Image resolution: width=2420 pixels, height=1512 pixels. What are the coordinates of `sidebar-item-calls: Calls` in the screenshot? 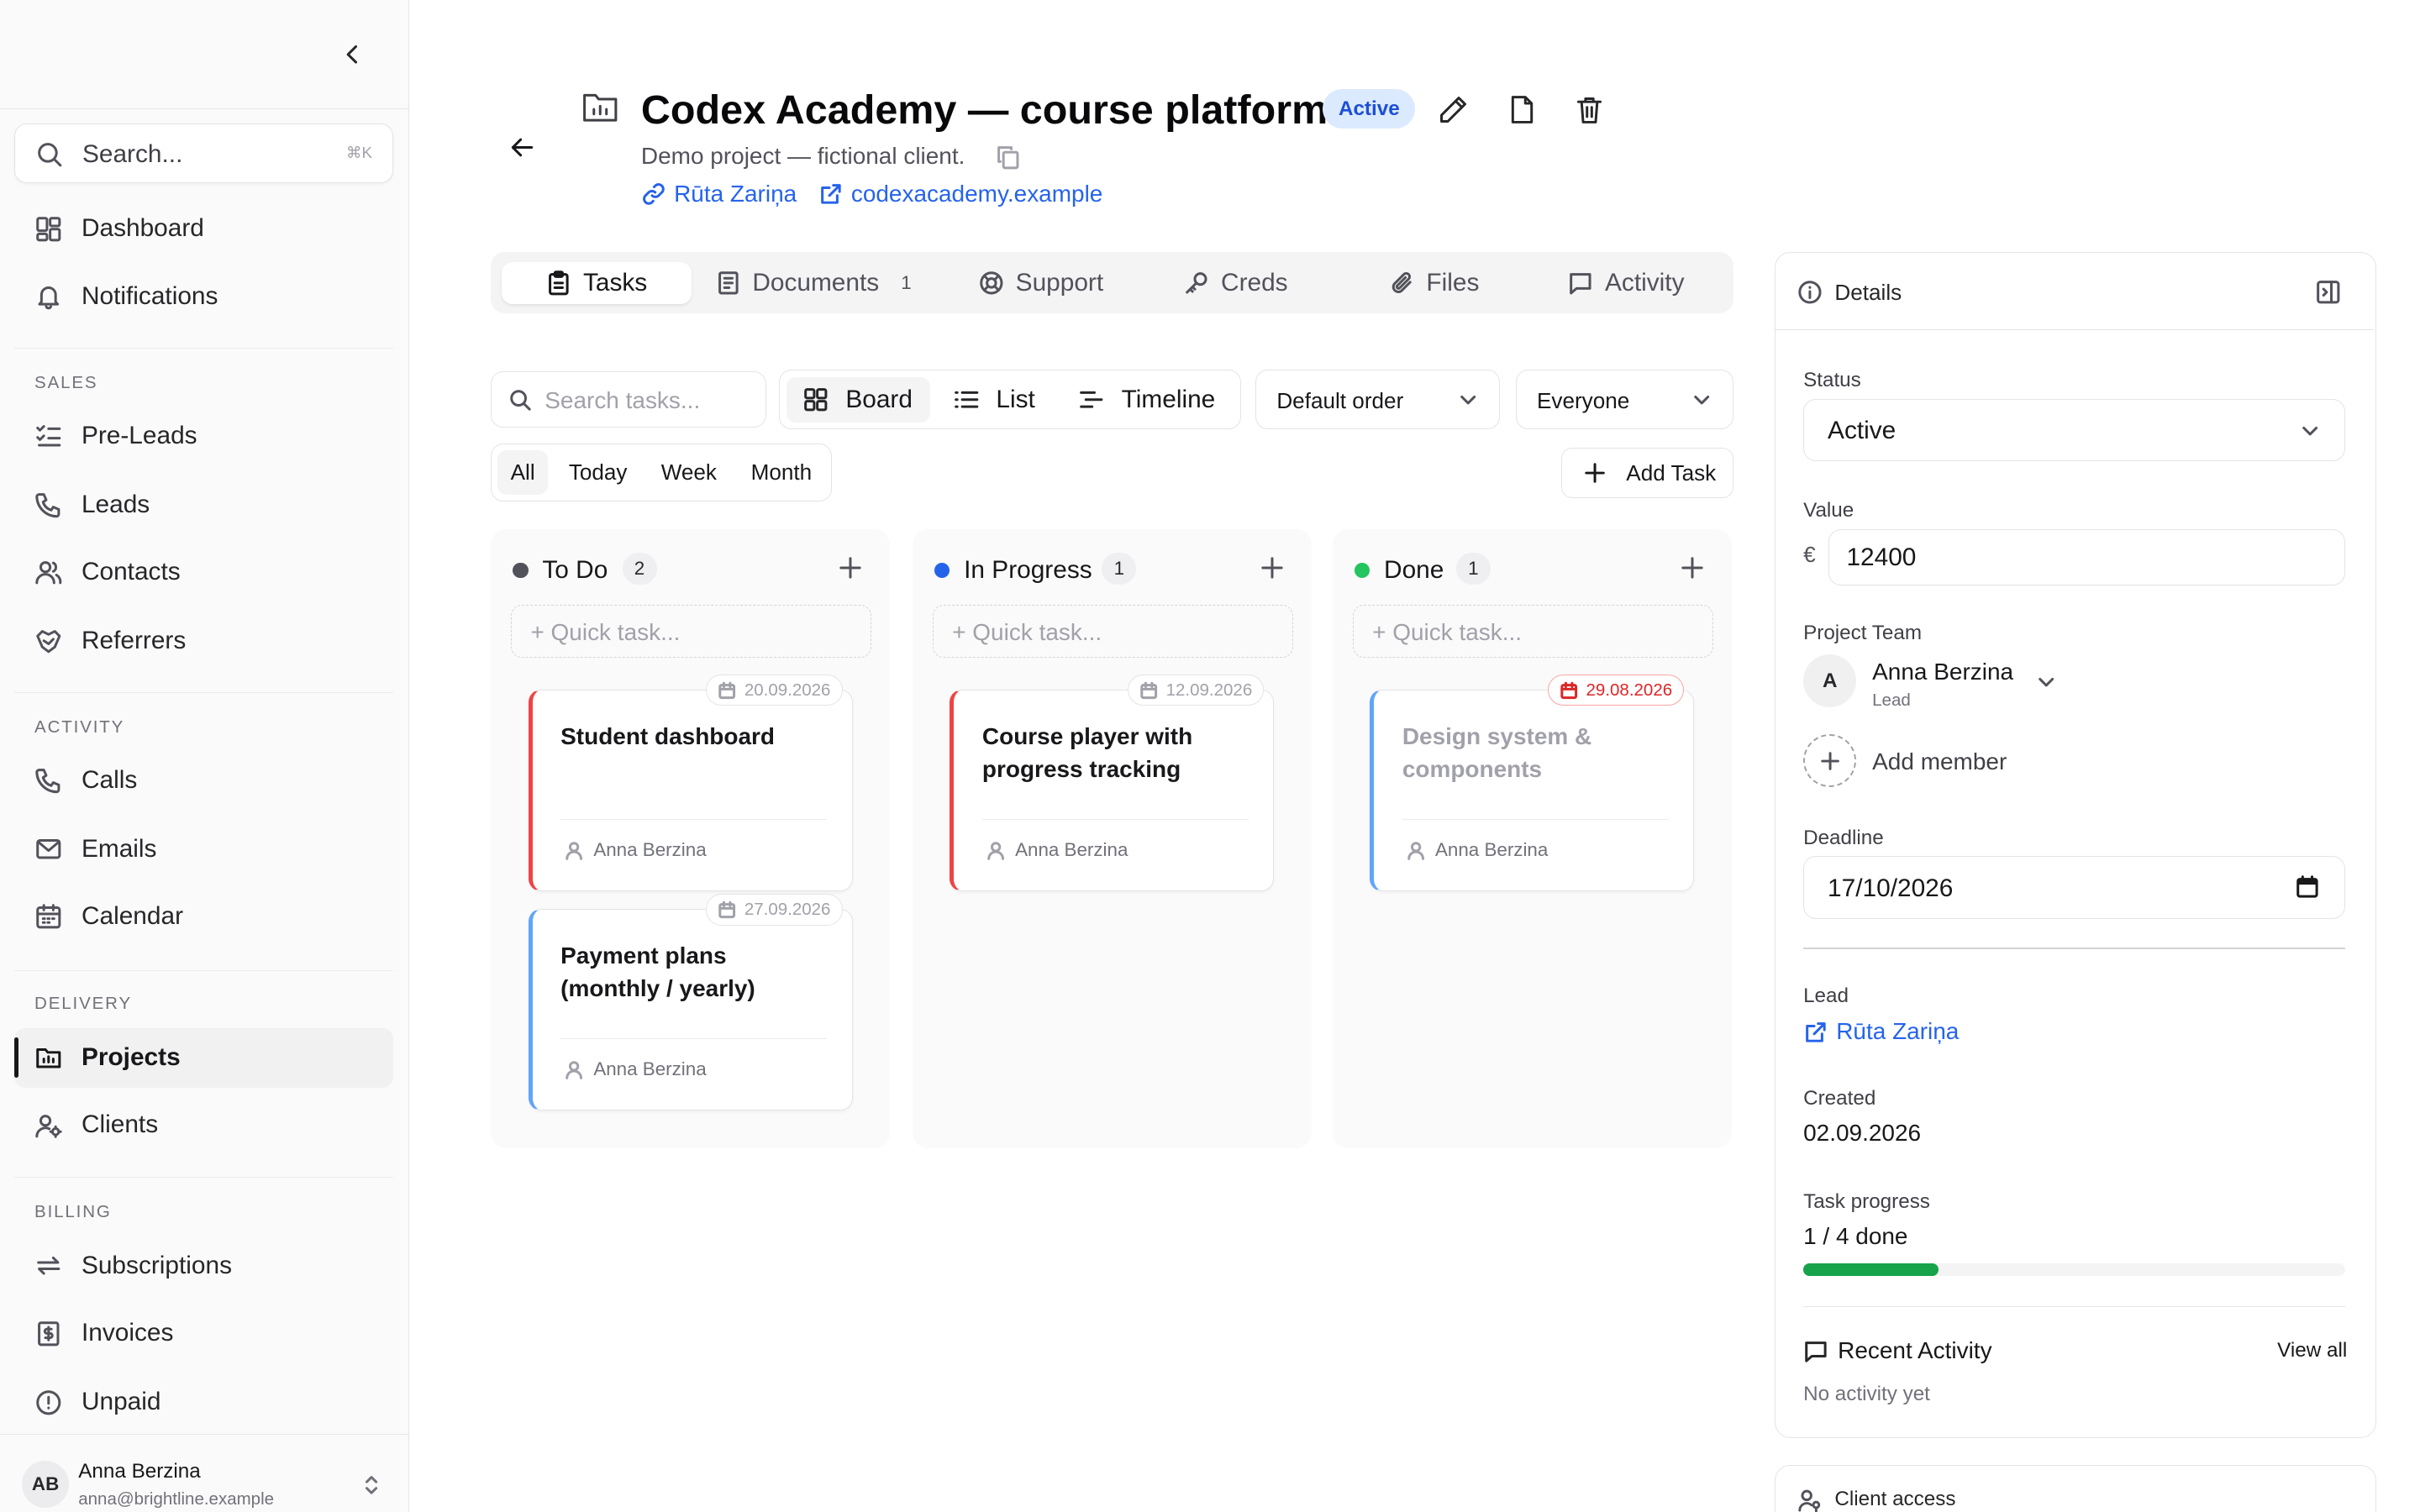 It's located at (203, 780).